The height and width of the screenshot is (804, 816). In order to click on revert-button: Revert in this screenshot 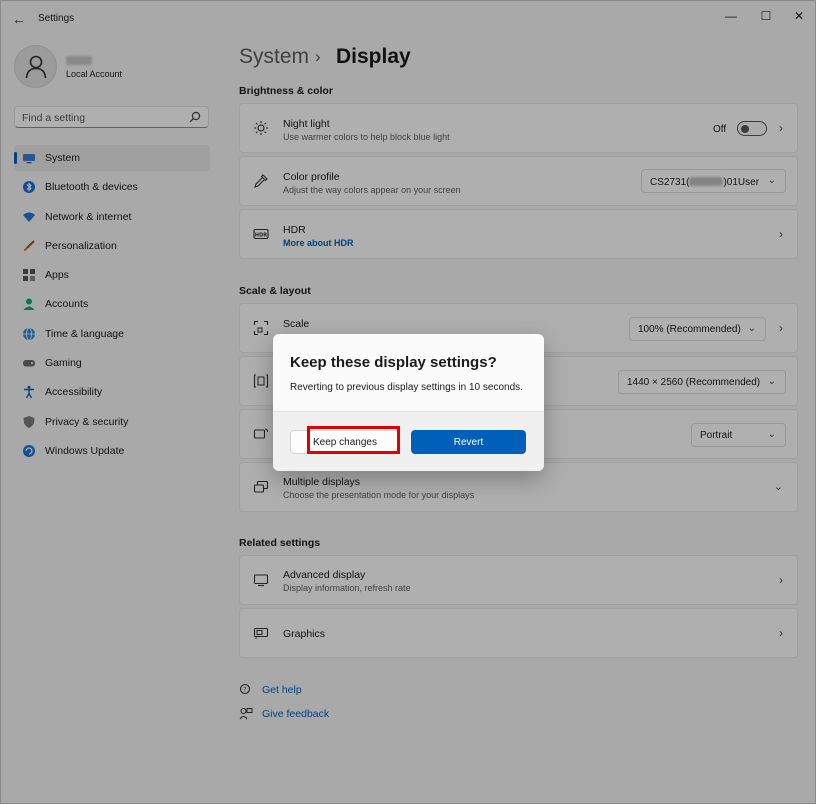, I will do `click(468, 442)`.